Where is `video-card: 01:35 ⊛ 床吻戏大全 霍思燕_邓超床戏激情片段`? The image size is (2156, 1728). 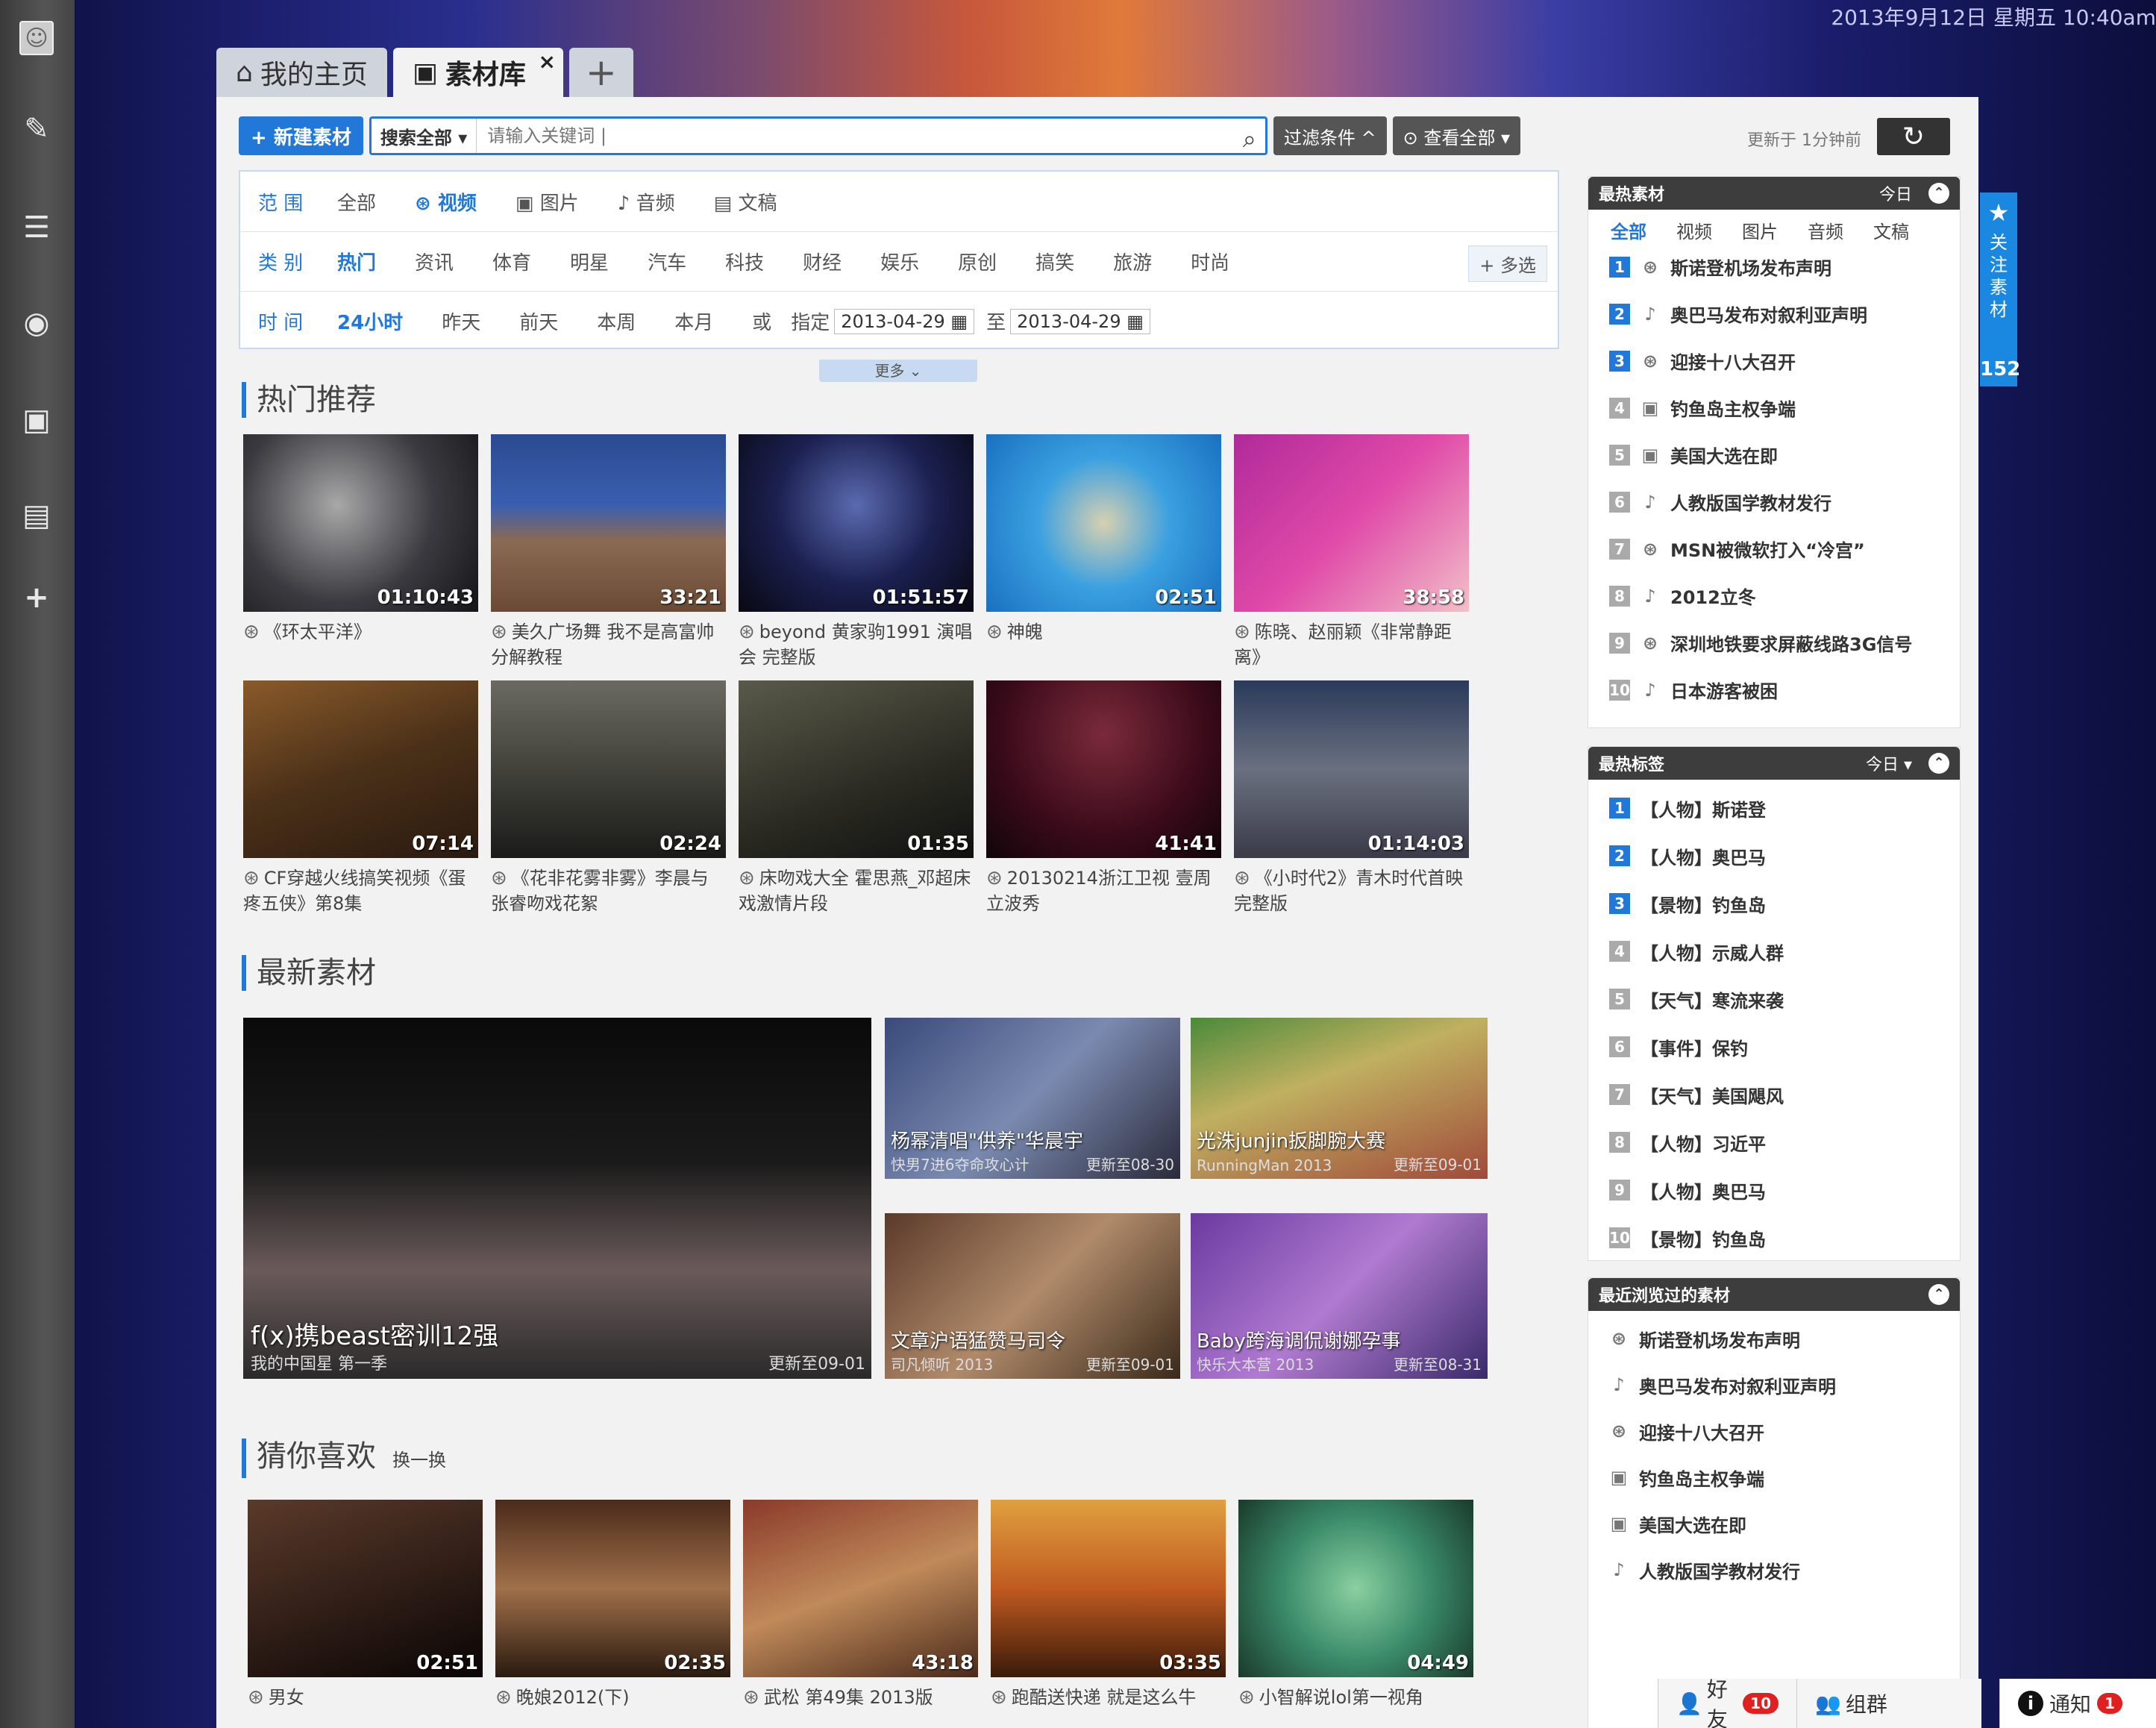 video-card: 01:35 ⊛ 床吻戏大全 霍思燕_邓超床戏激情片段 is located at coordinates (856, 798).